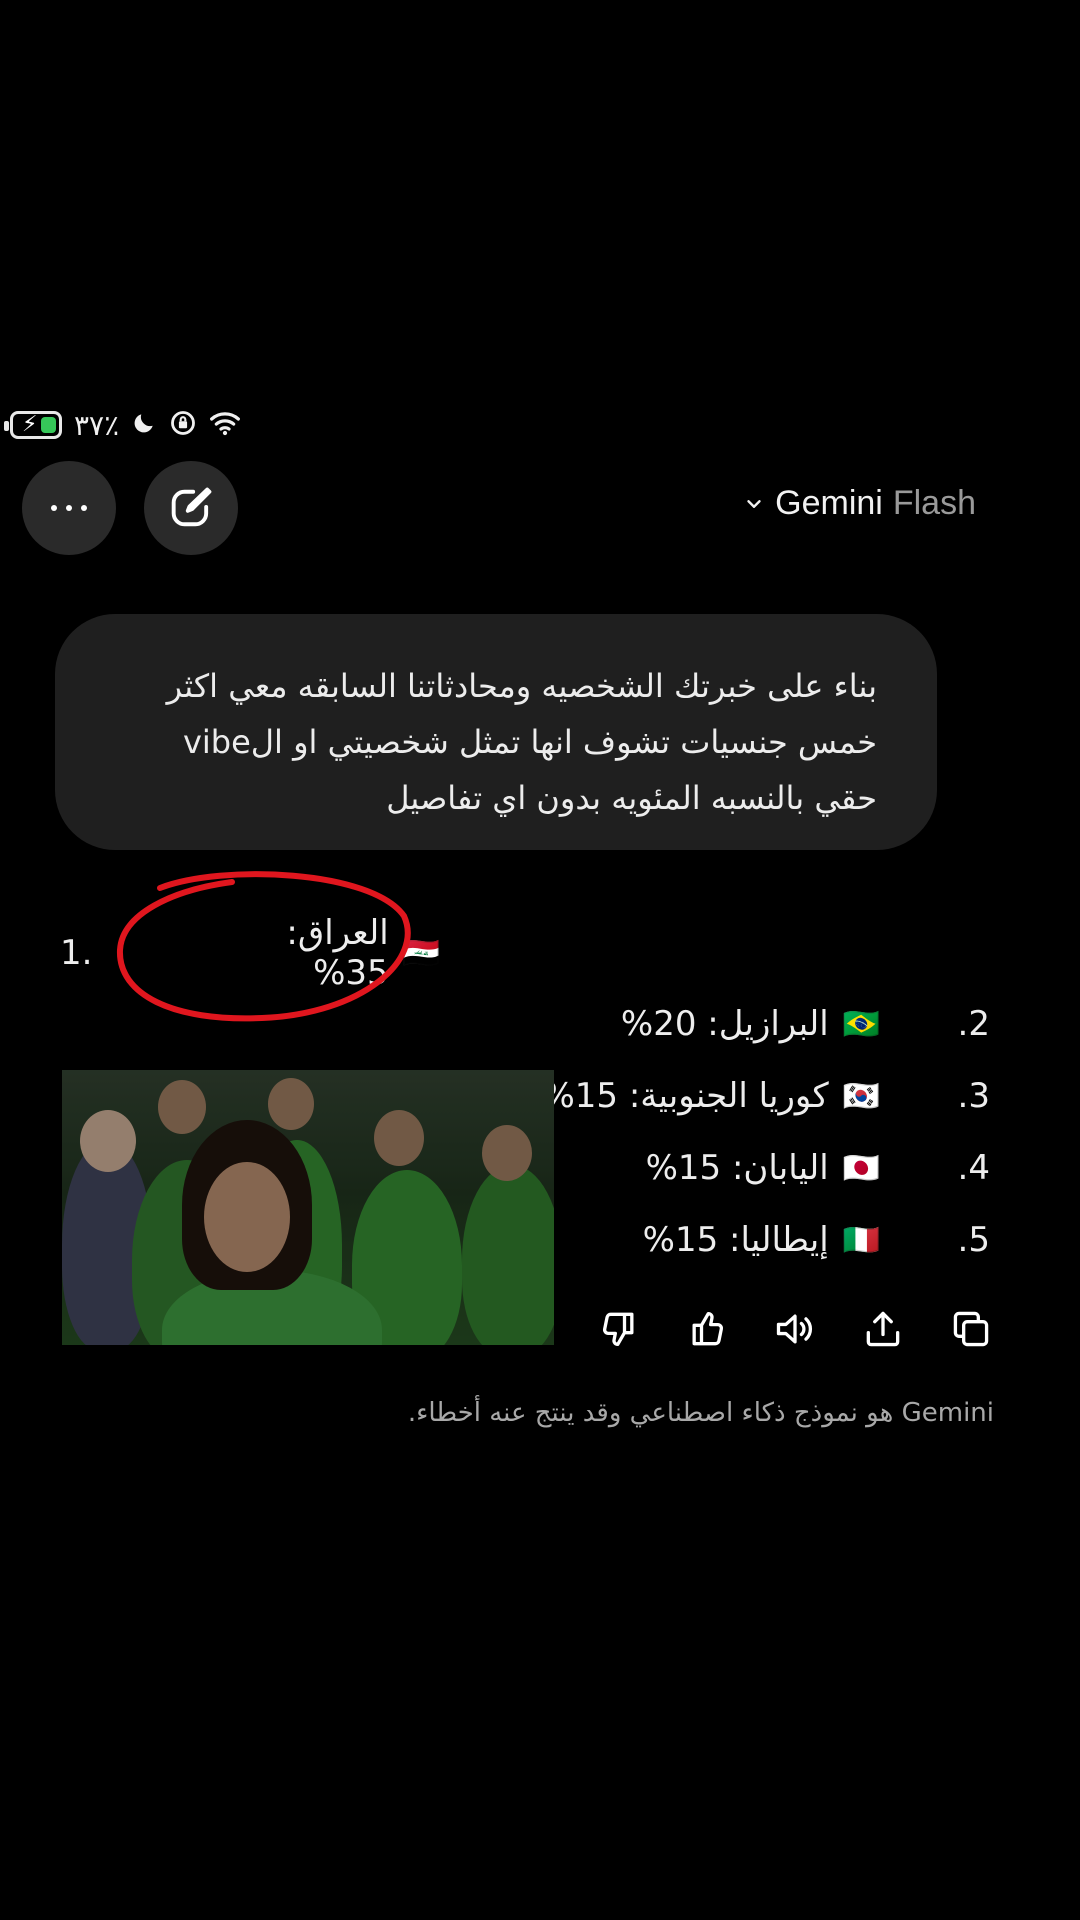  Describe the element at coordinates (33, 425) in the screenshot. I see `battery-charging-icon: ⚡` at that location.